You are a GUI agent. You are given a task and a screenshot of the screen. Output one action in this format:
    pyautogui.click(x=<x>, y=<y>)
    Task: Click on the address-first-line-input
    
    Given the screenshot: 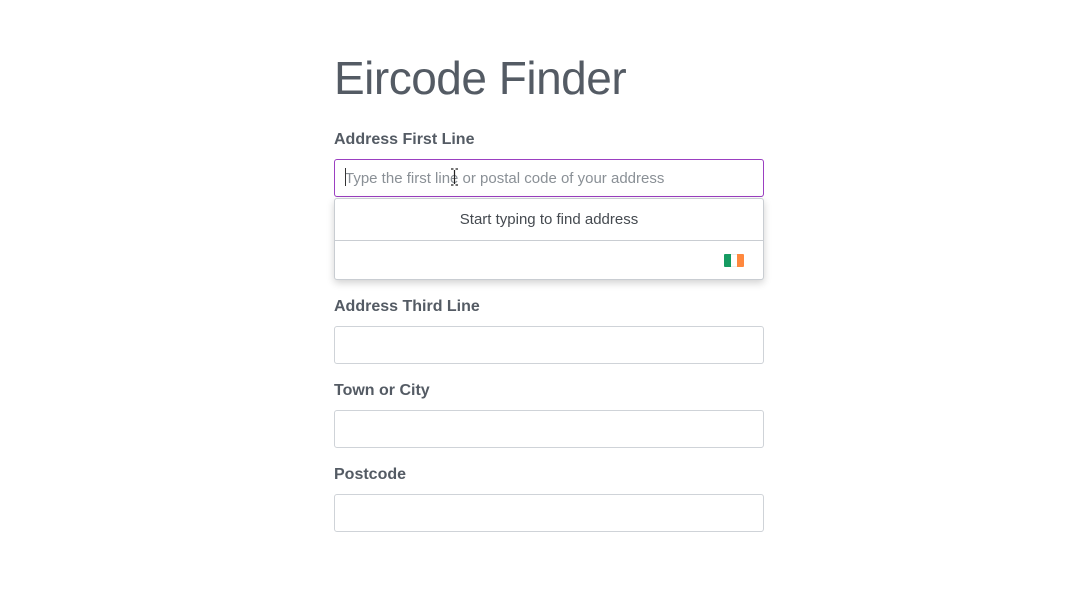 What is the action you would take?
    pyautogui.click(x=549, y=178)
    